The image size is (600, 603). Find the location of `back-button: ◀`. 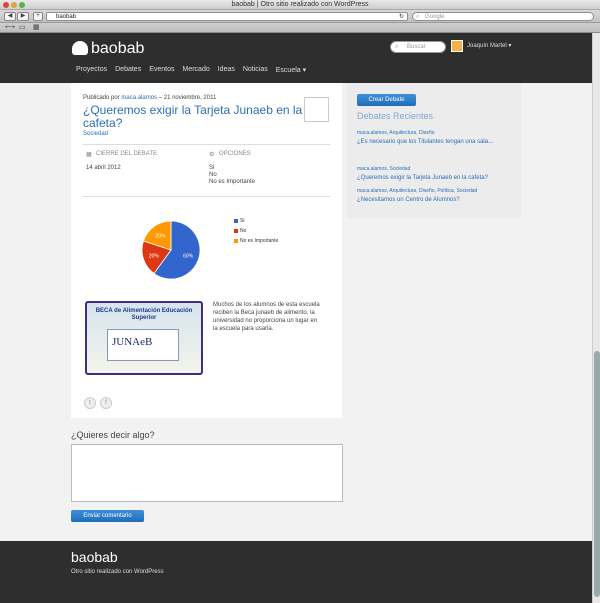

back-button: ◀ is located at coordinates (10, 16).